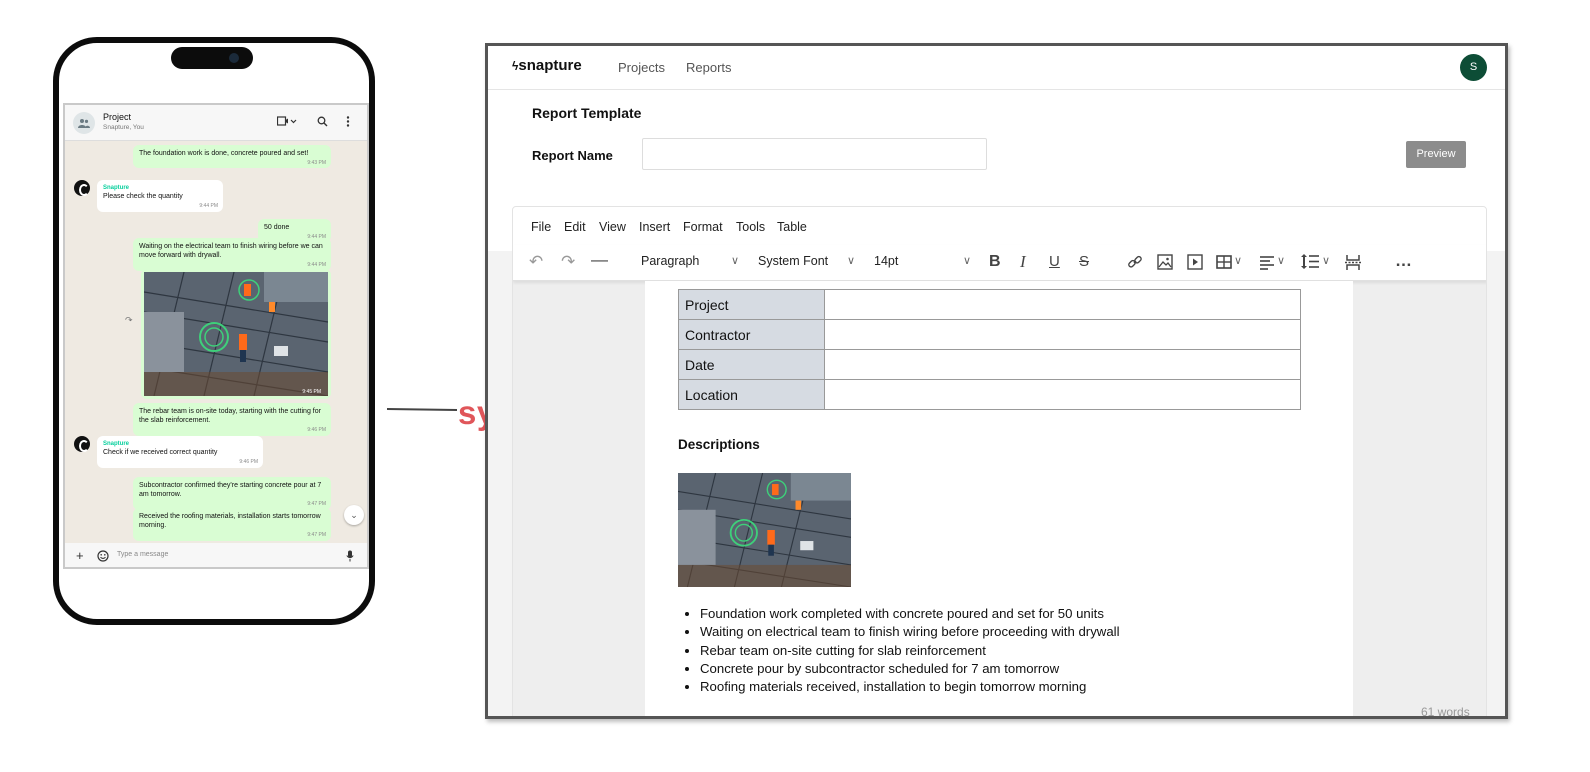 This screenshot has width=1590, height=772. I want to click on search-icon, so click(322, 123).